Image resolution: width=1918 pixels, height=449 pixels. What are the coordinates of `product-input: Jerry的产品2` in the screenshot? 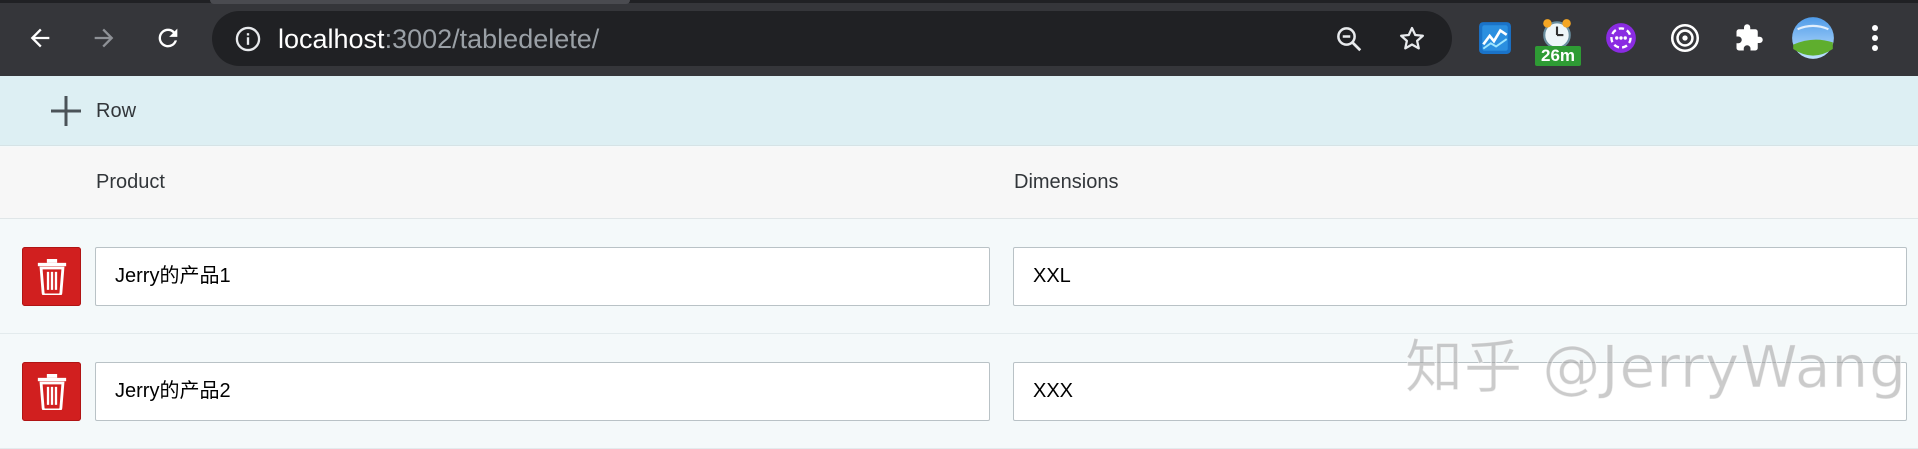 It's located at (542, 391).